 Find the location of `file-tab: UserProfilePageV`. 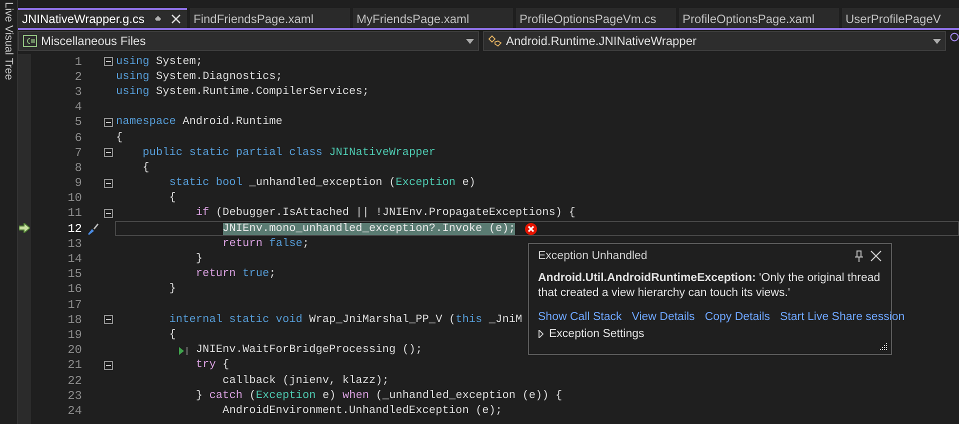

file-tab: UserProfilePageV is located at coordinates (900, 18).